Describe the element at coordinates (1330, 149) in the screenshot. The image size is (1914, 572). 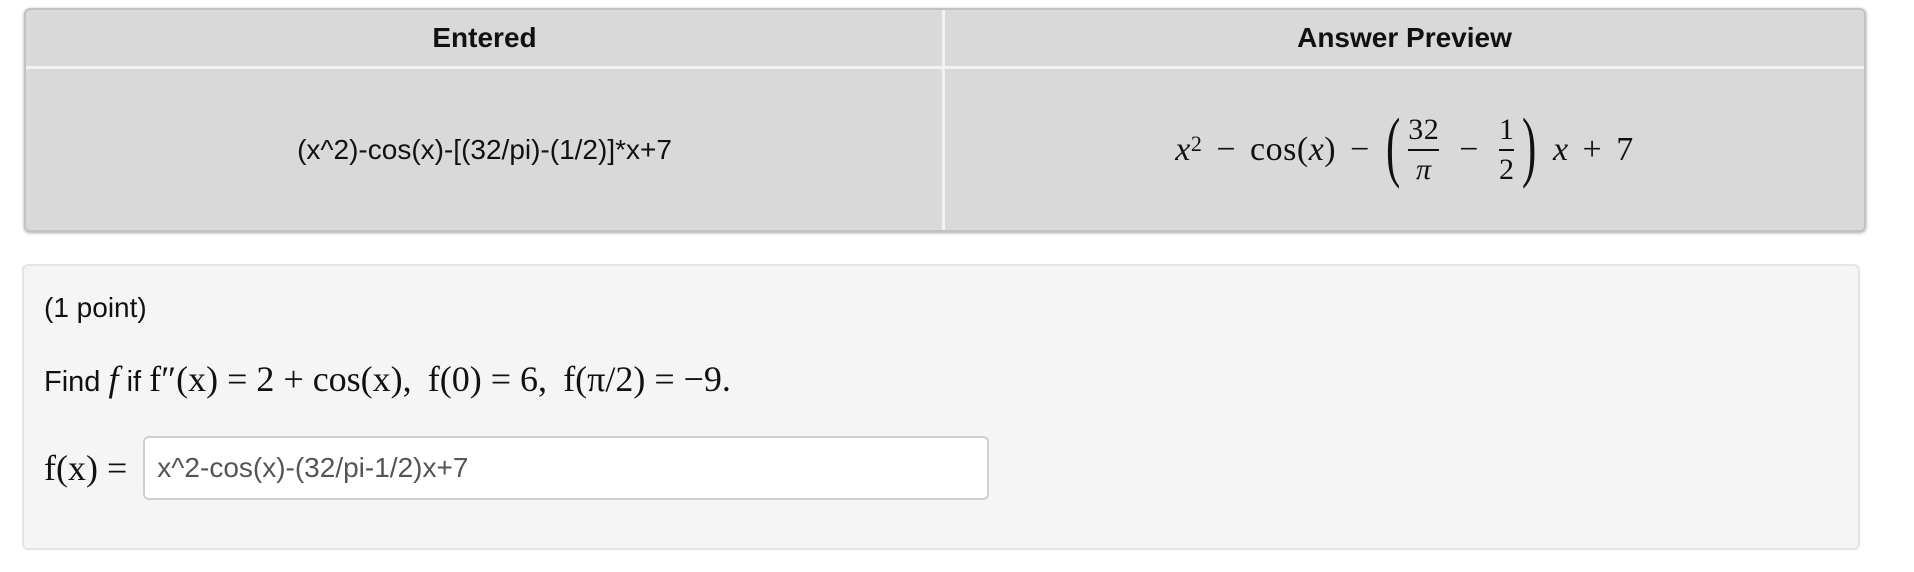
I see `preview-cos-close: )` at that location.